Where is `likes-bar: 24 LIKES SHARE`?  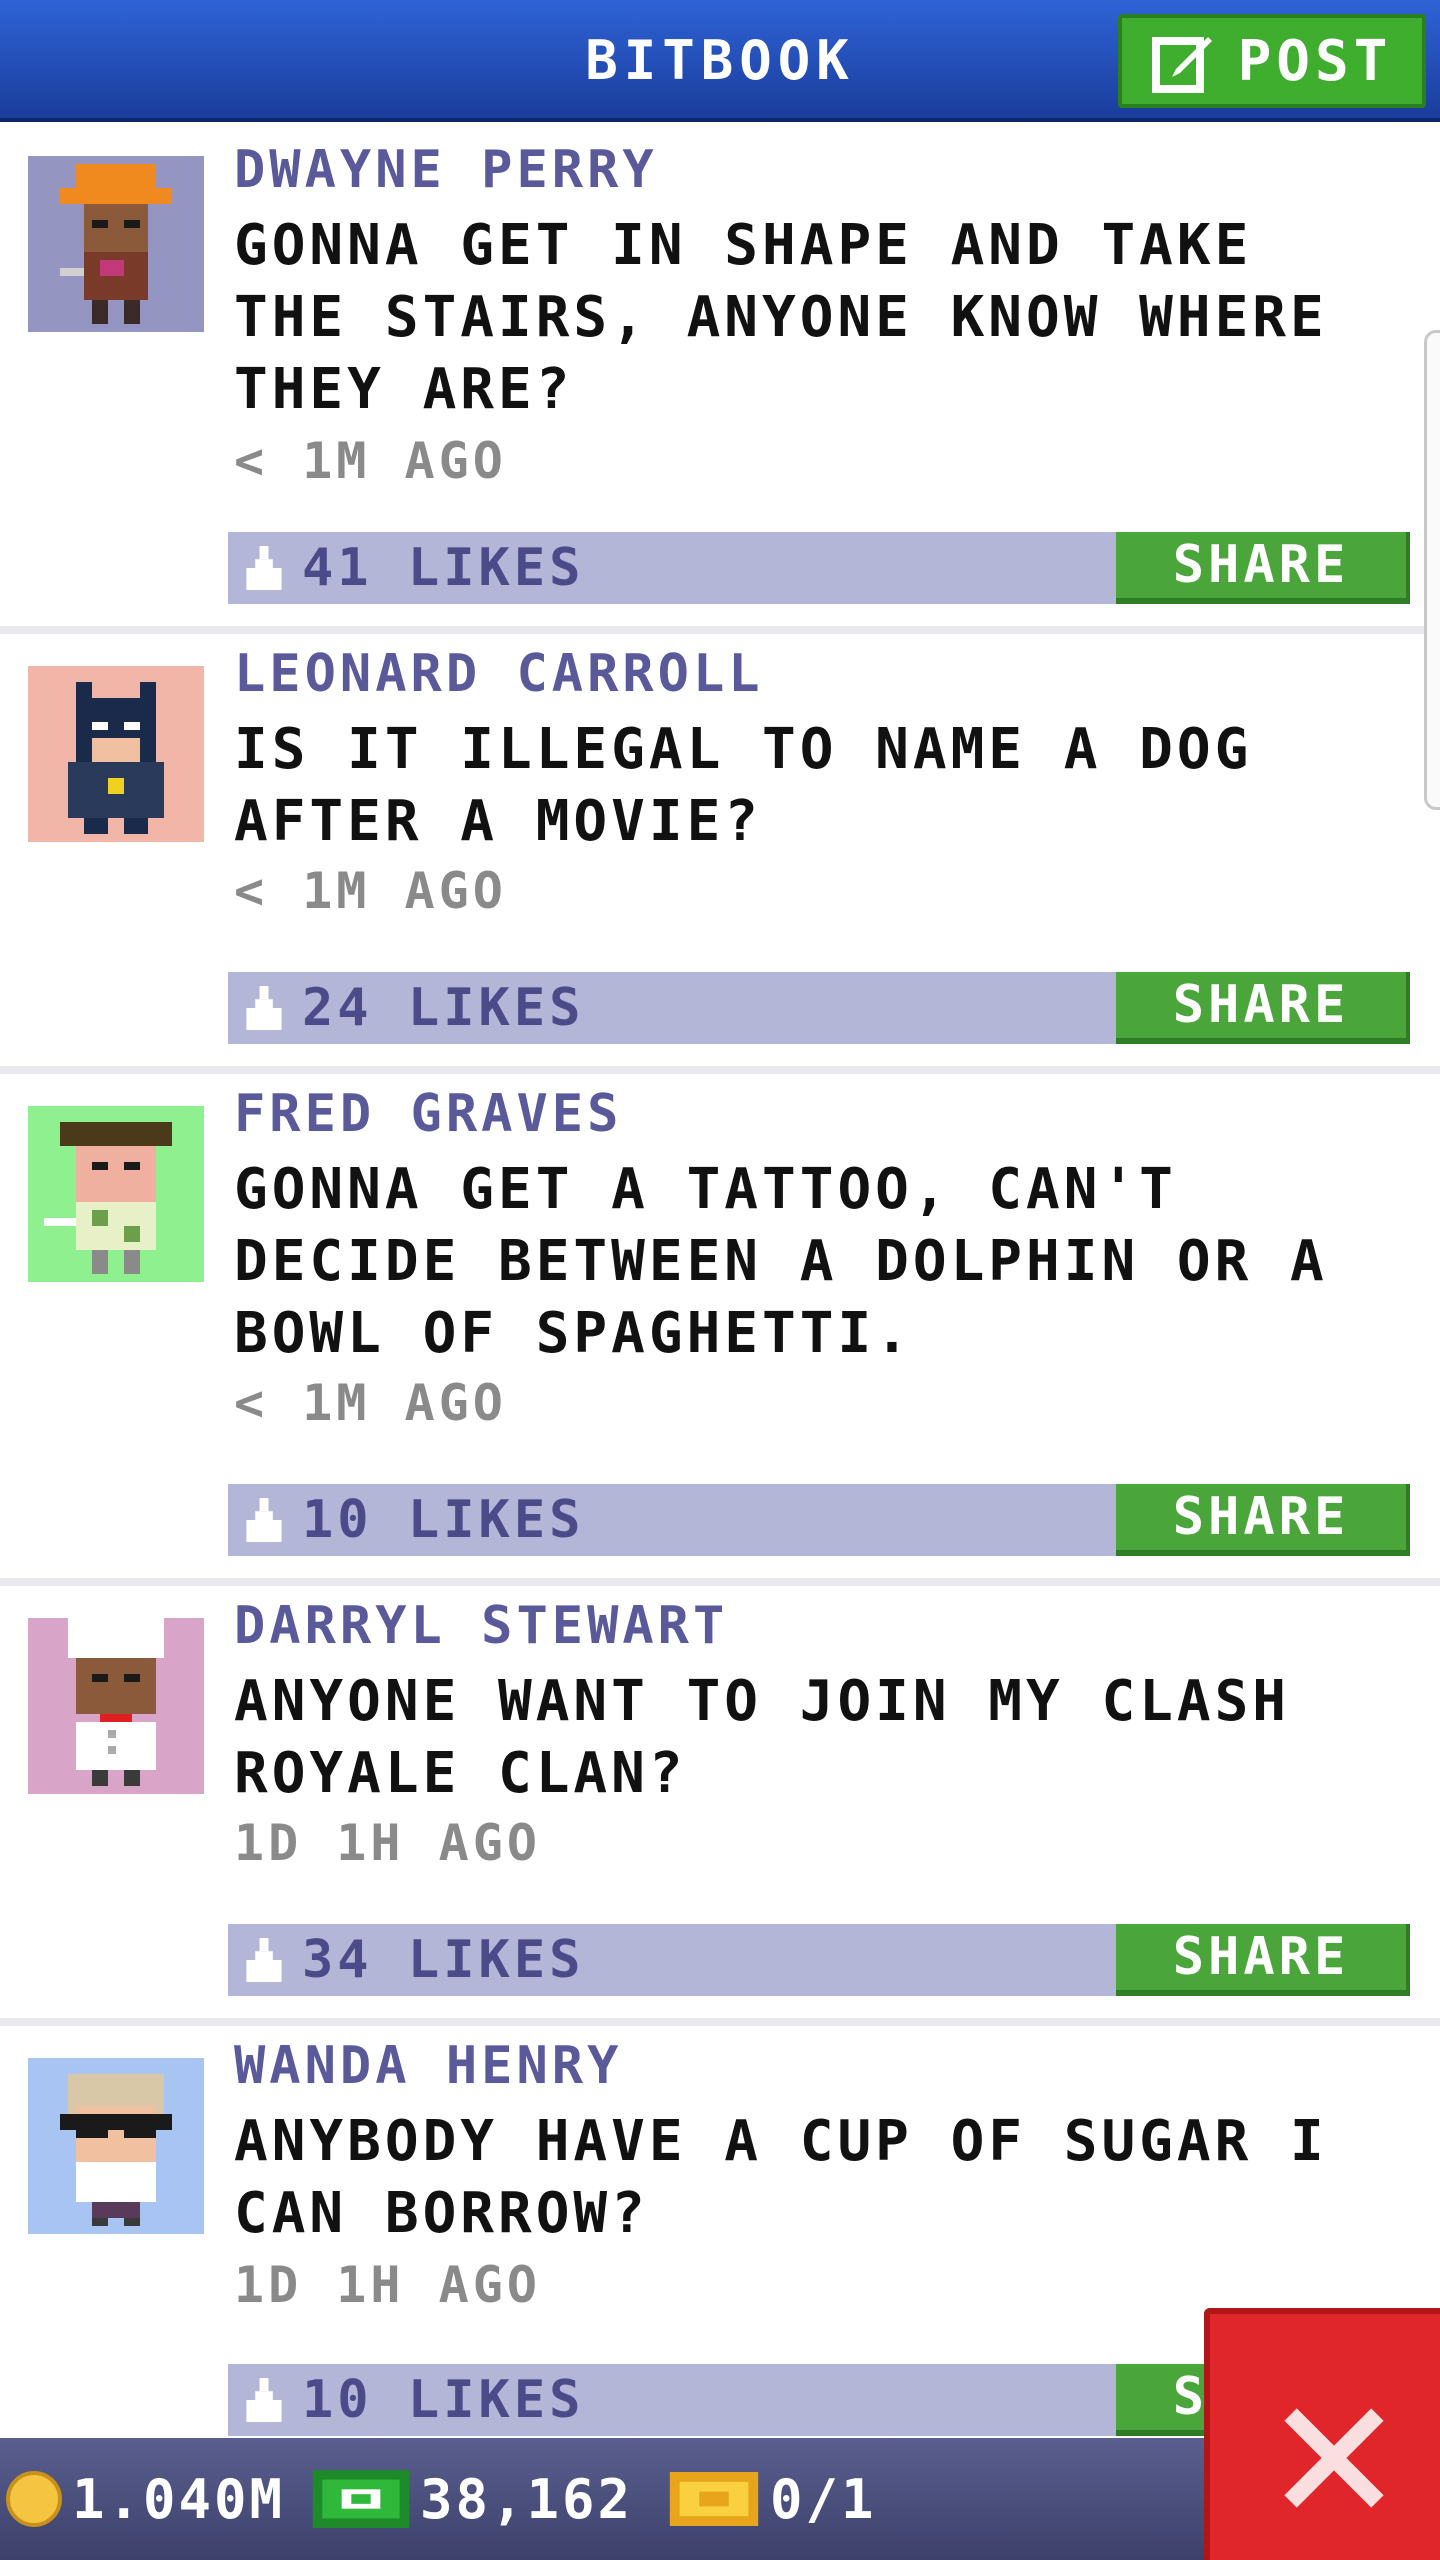
likes-bar: 24 LIKES SHARE is located at coordinates (819, 1008).